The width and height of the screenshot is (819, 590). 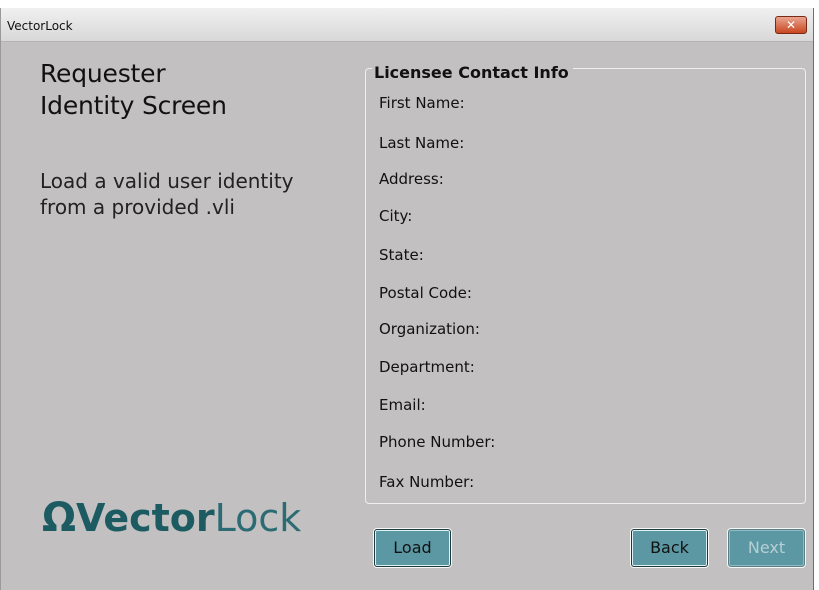 What do you see at coordinates (402, 405) in the screenshot?
I see `field-email-label: Email:` at bounding box center [402, 405].